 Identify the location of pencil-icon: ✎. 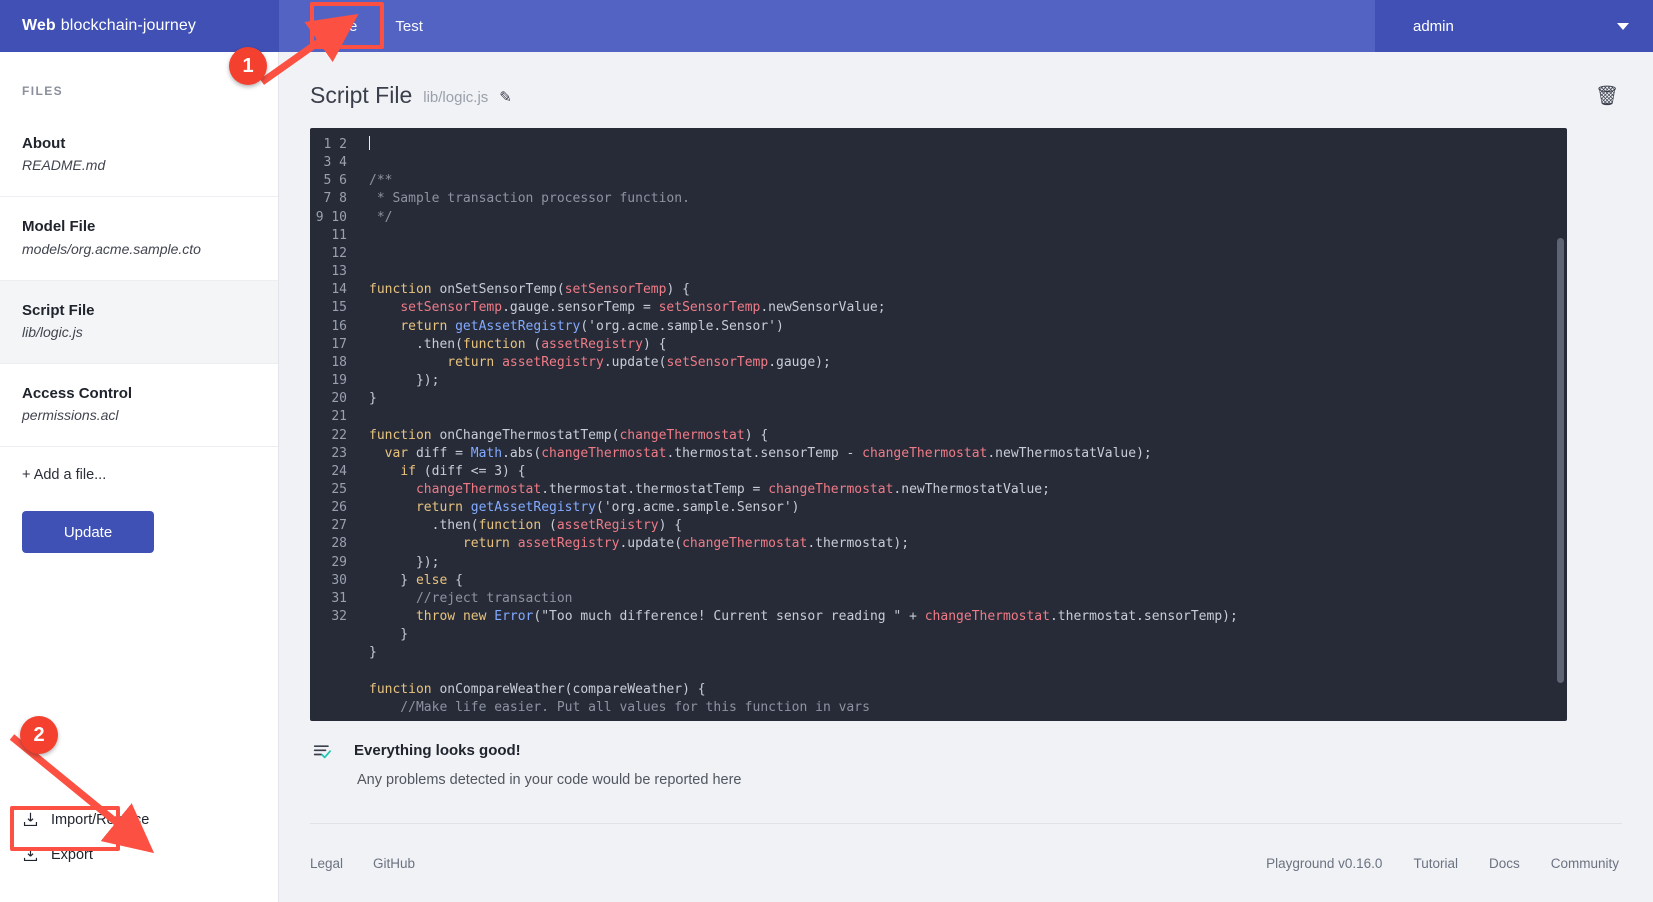
(505, 98).